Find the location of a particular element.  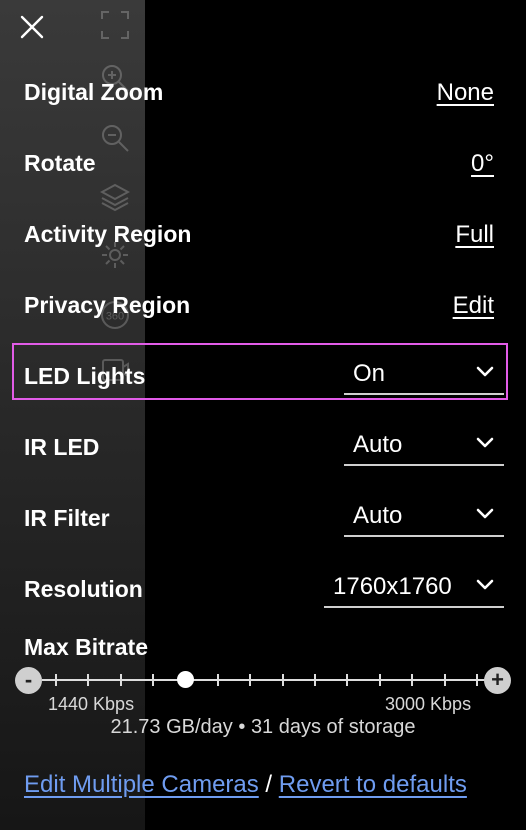

bitrate-increase-button: + is located at coordinates (497, 680).